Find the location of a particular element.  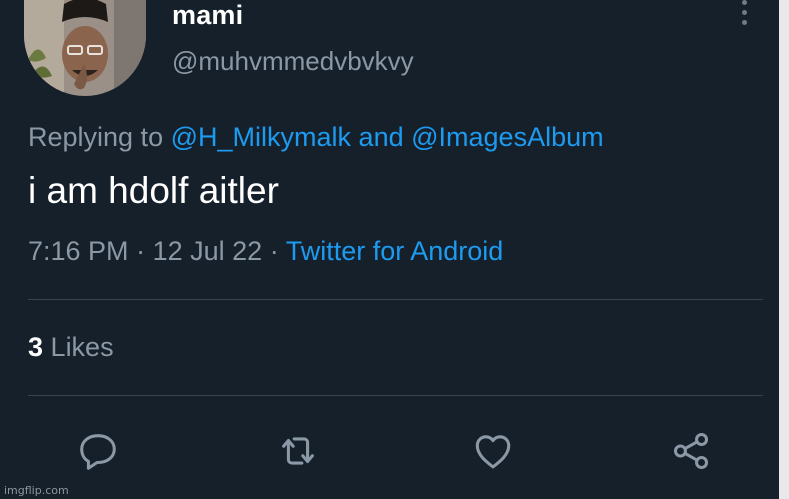

likes-summary: 3 Likes is located at coordinates (71, 347).